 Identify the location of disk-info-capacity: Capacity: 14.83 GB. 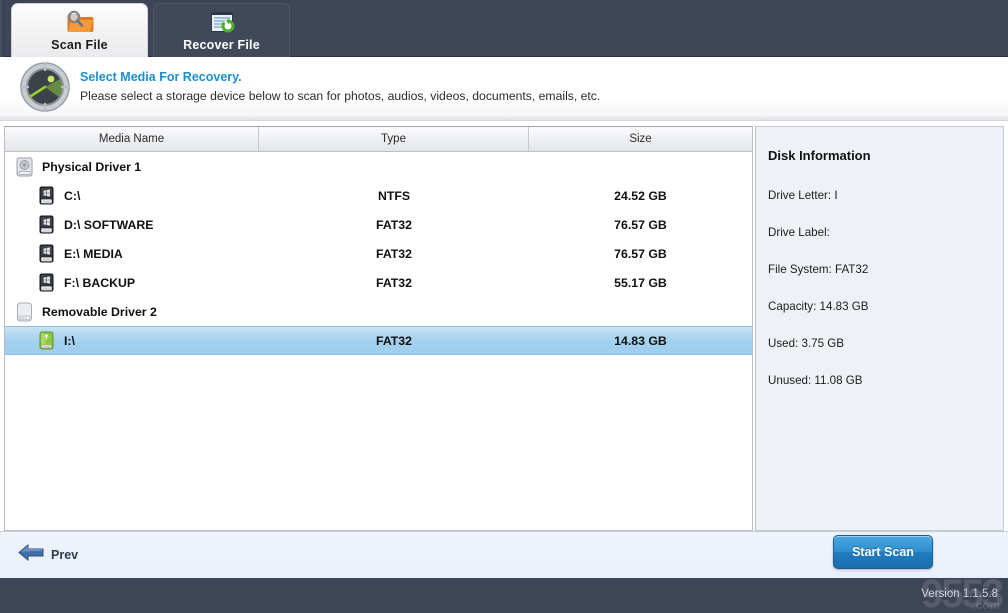
(818, 306).